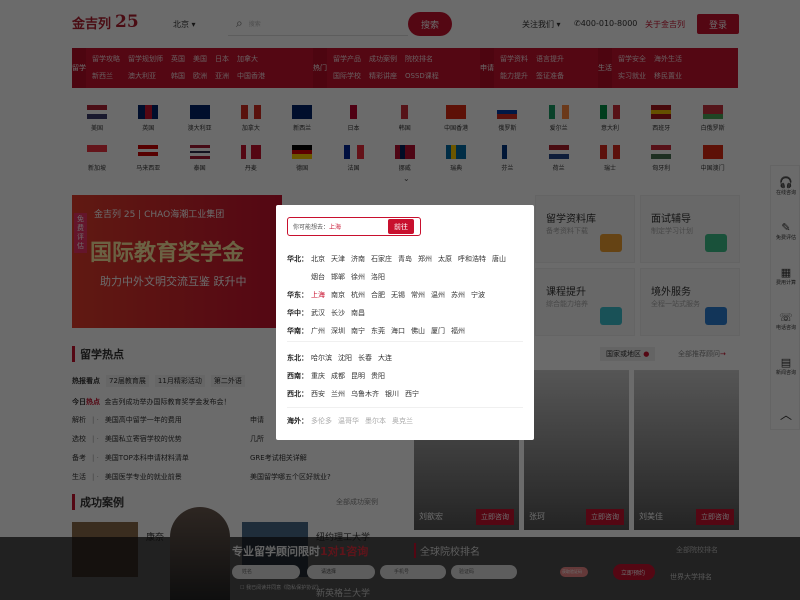 The width and height of the screenshot is (800, 600). I want to click on country-flag-item: 新西兰, so click(302, 118).